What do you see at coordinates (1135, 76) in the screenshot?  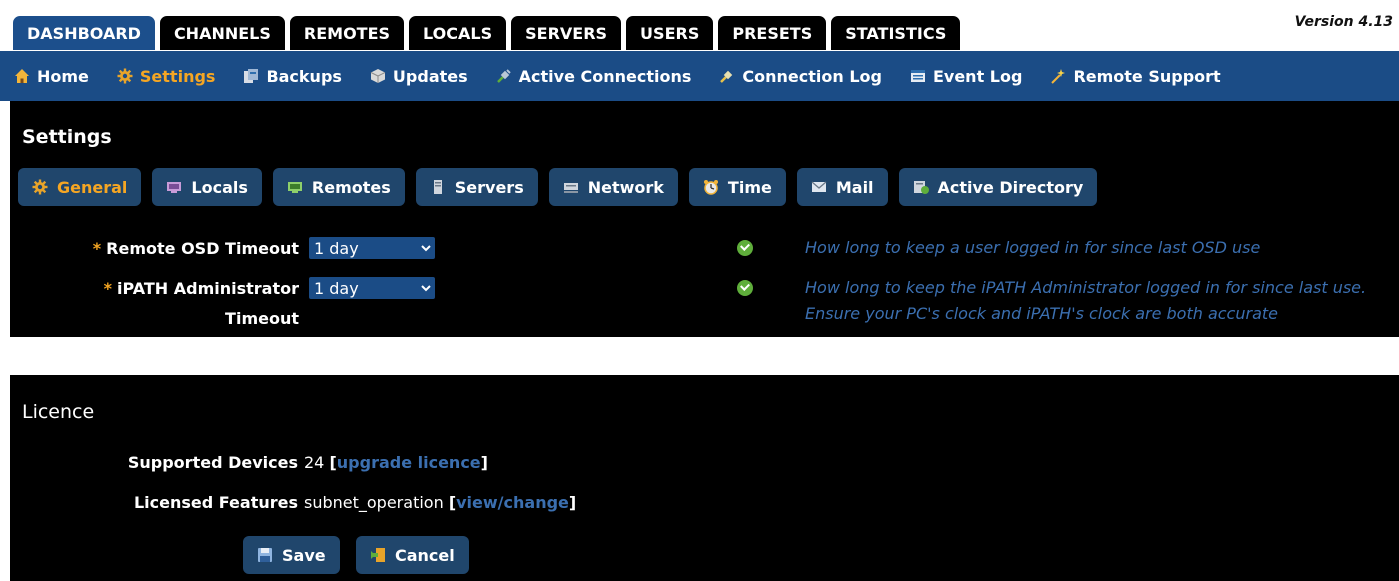 I see `nav-remote-support: Remote Support` at bounding box center [1135, 76].